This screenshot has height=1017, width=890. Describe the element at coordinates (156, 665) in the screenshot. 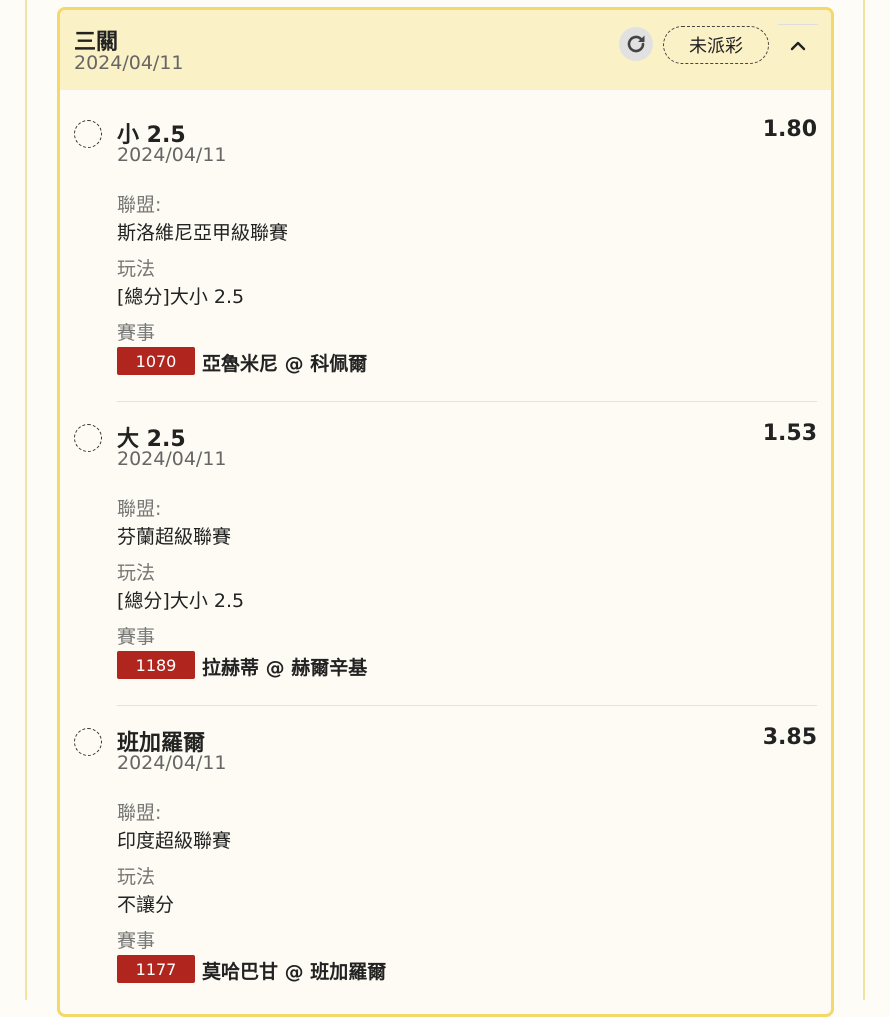

I see `match-id-badge: 1189` at that location.